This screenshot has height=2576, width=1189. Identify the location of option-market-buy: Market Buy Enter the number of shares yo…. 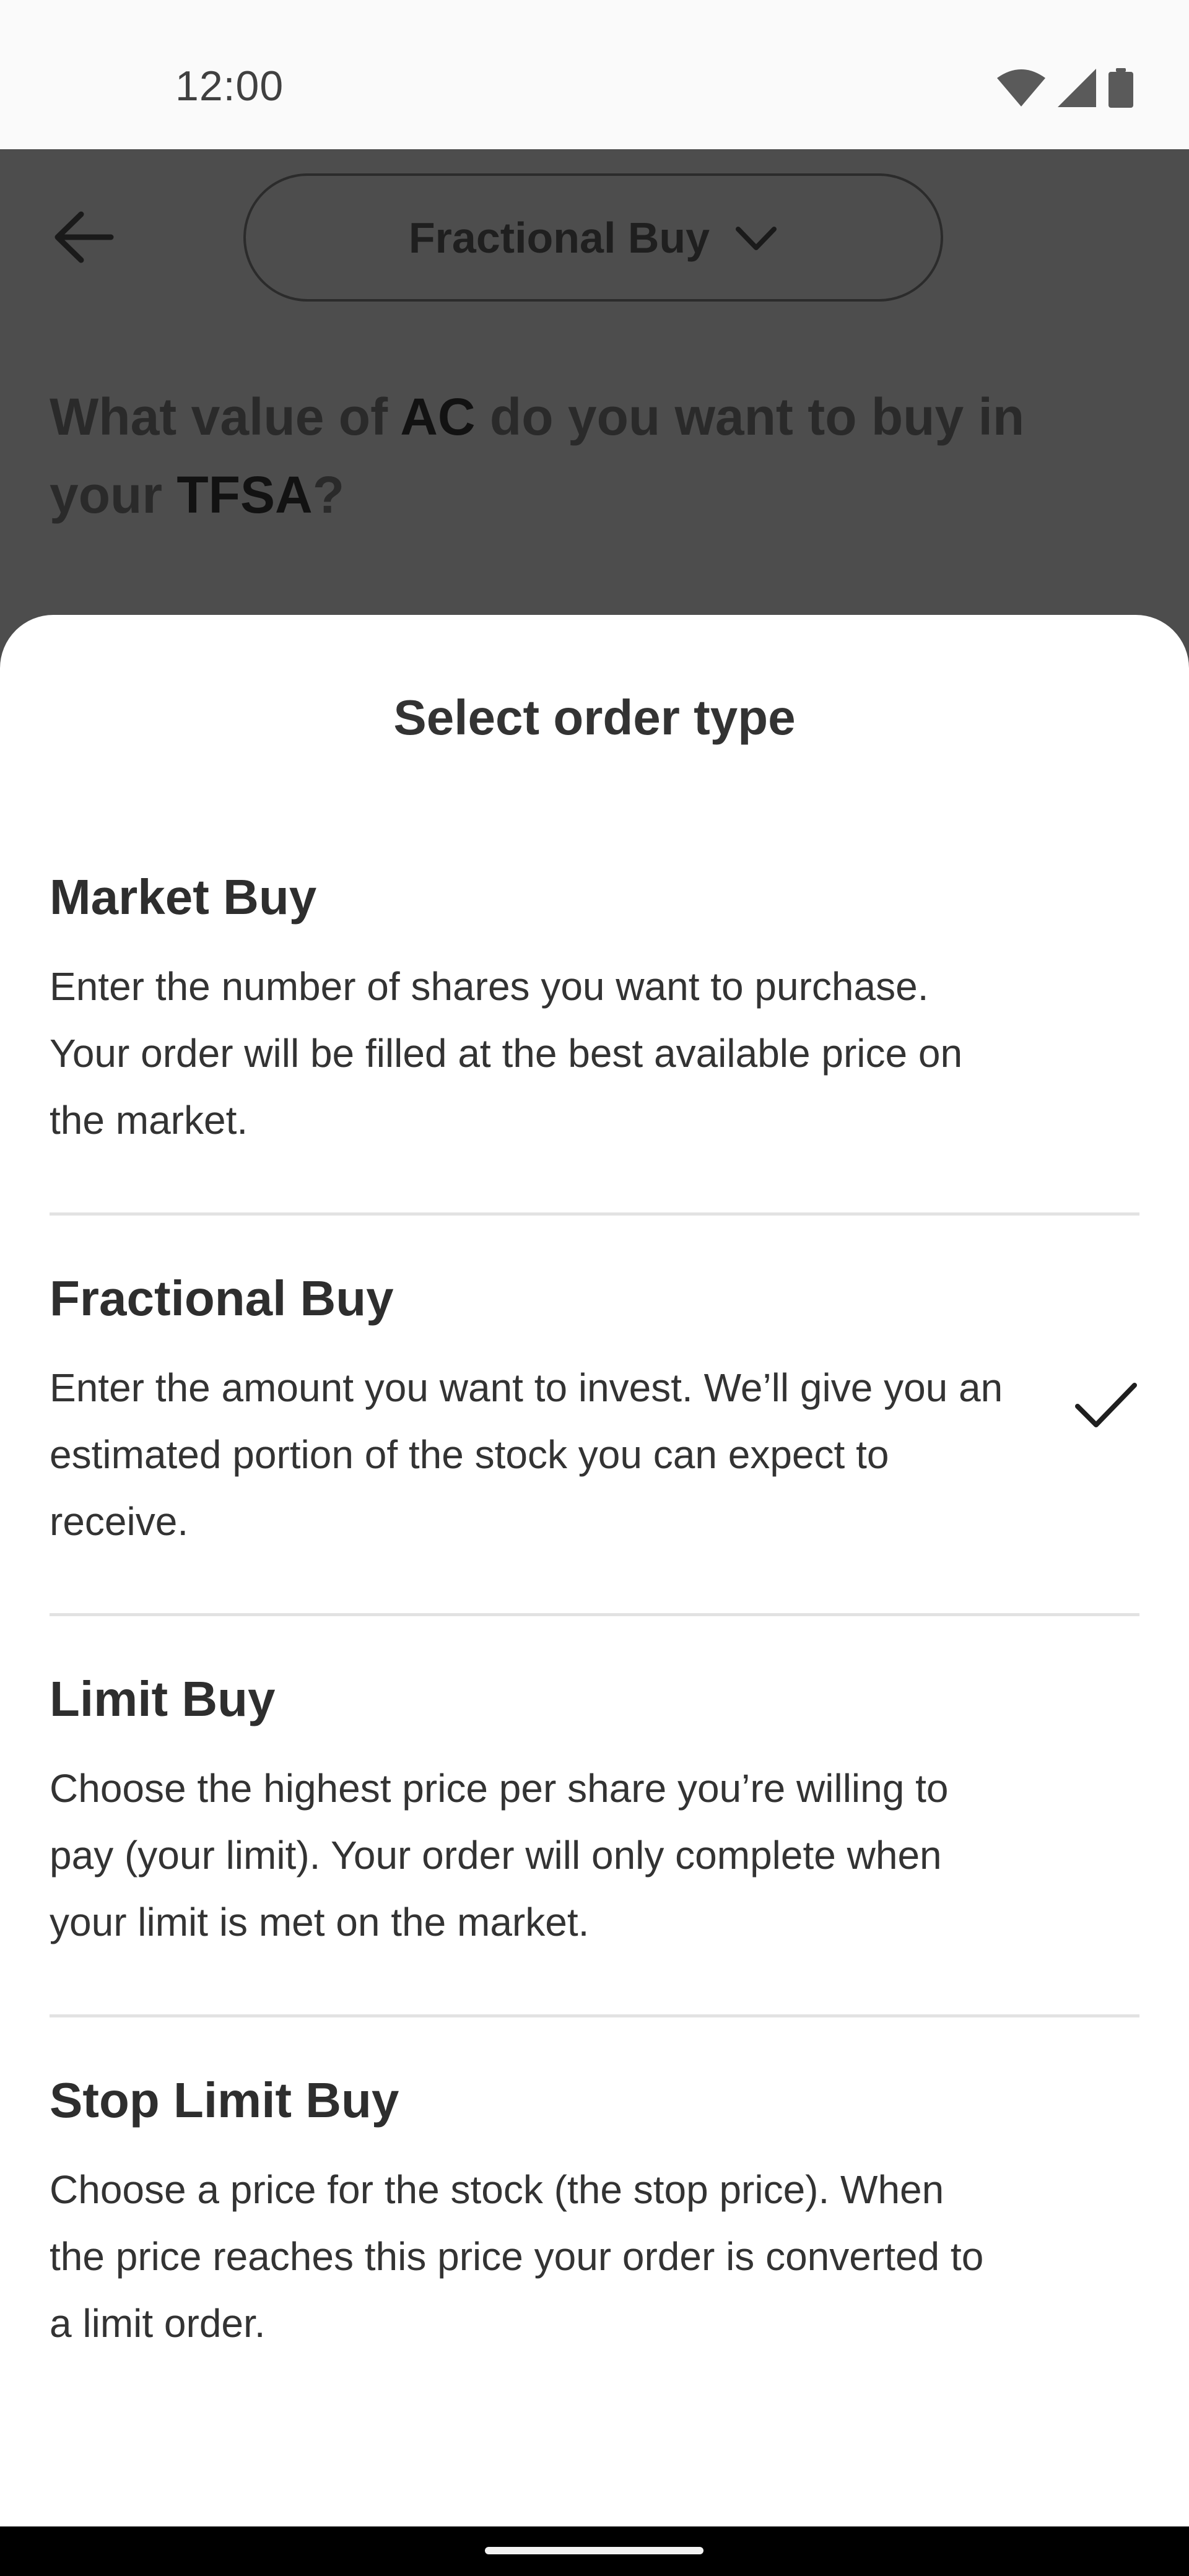
(594, 1011).